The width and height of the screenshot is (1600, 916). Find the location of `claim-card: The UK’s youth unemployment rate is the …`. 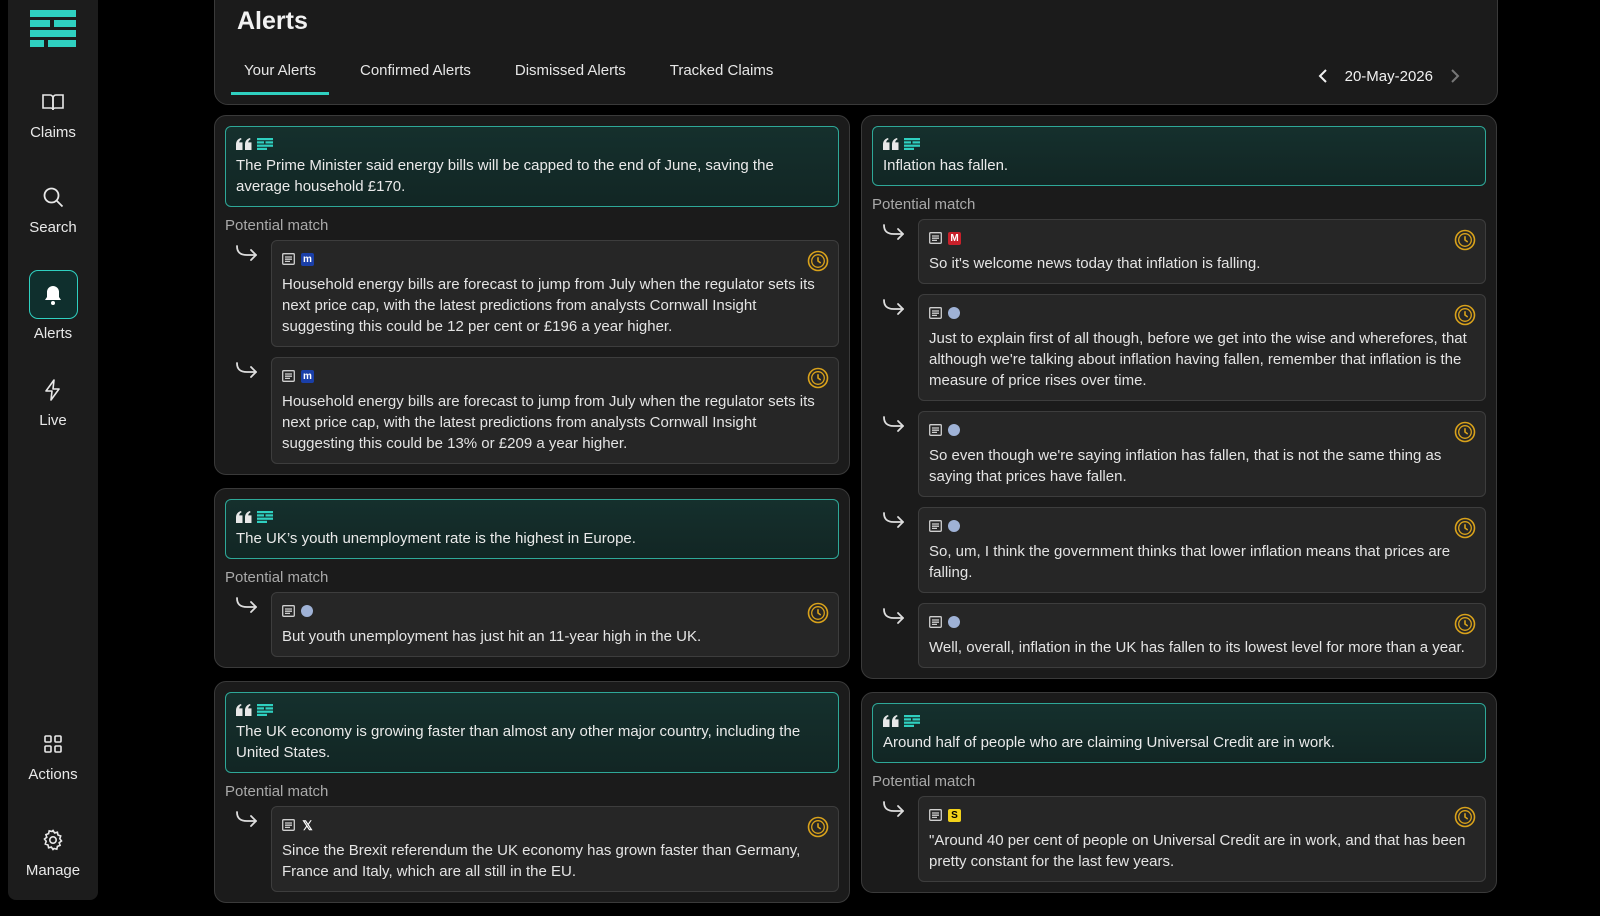

claim-card: The UK’s youth unemployment rate is the … is located at coordinates (532, 529).